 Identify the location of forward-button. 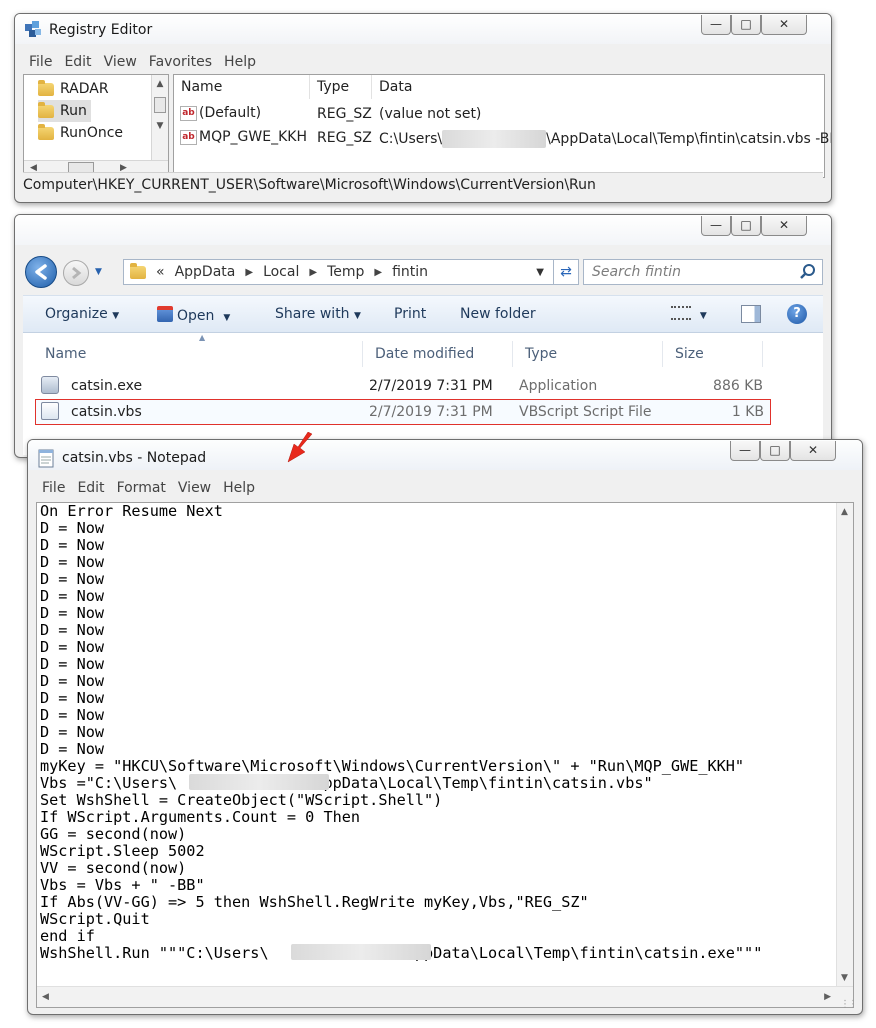
(76, 273).